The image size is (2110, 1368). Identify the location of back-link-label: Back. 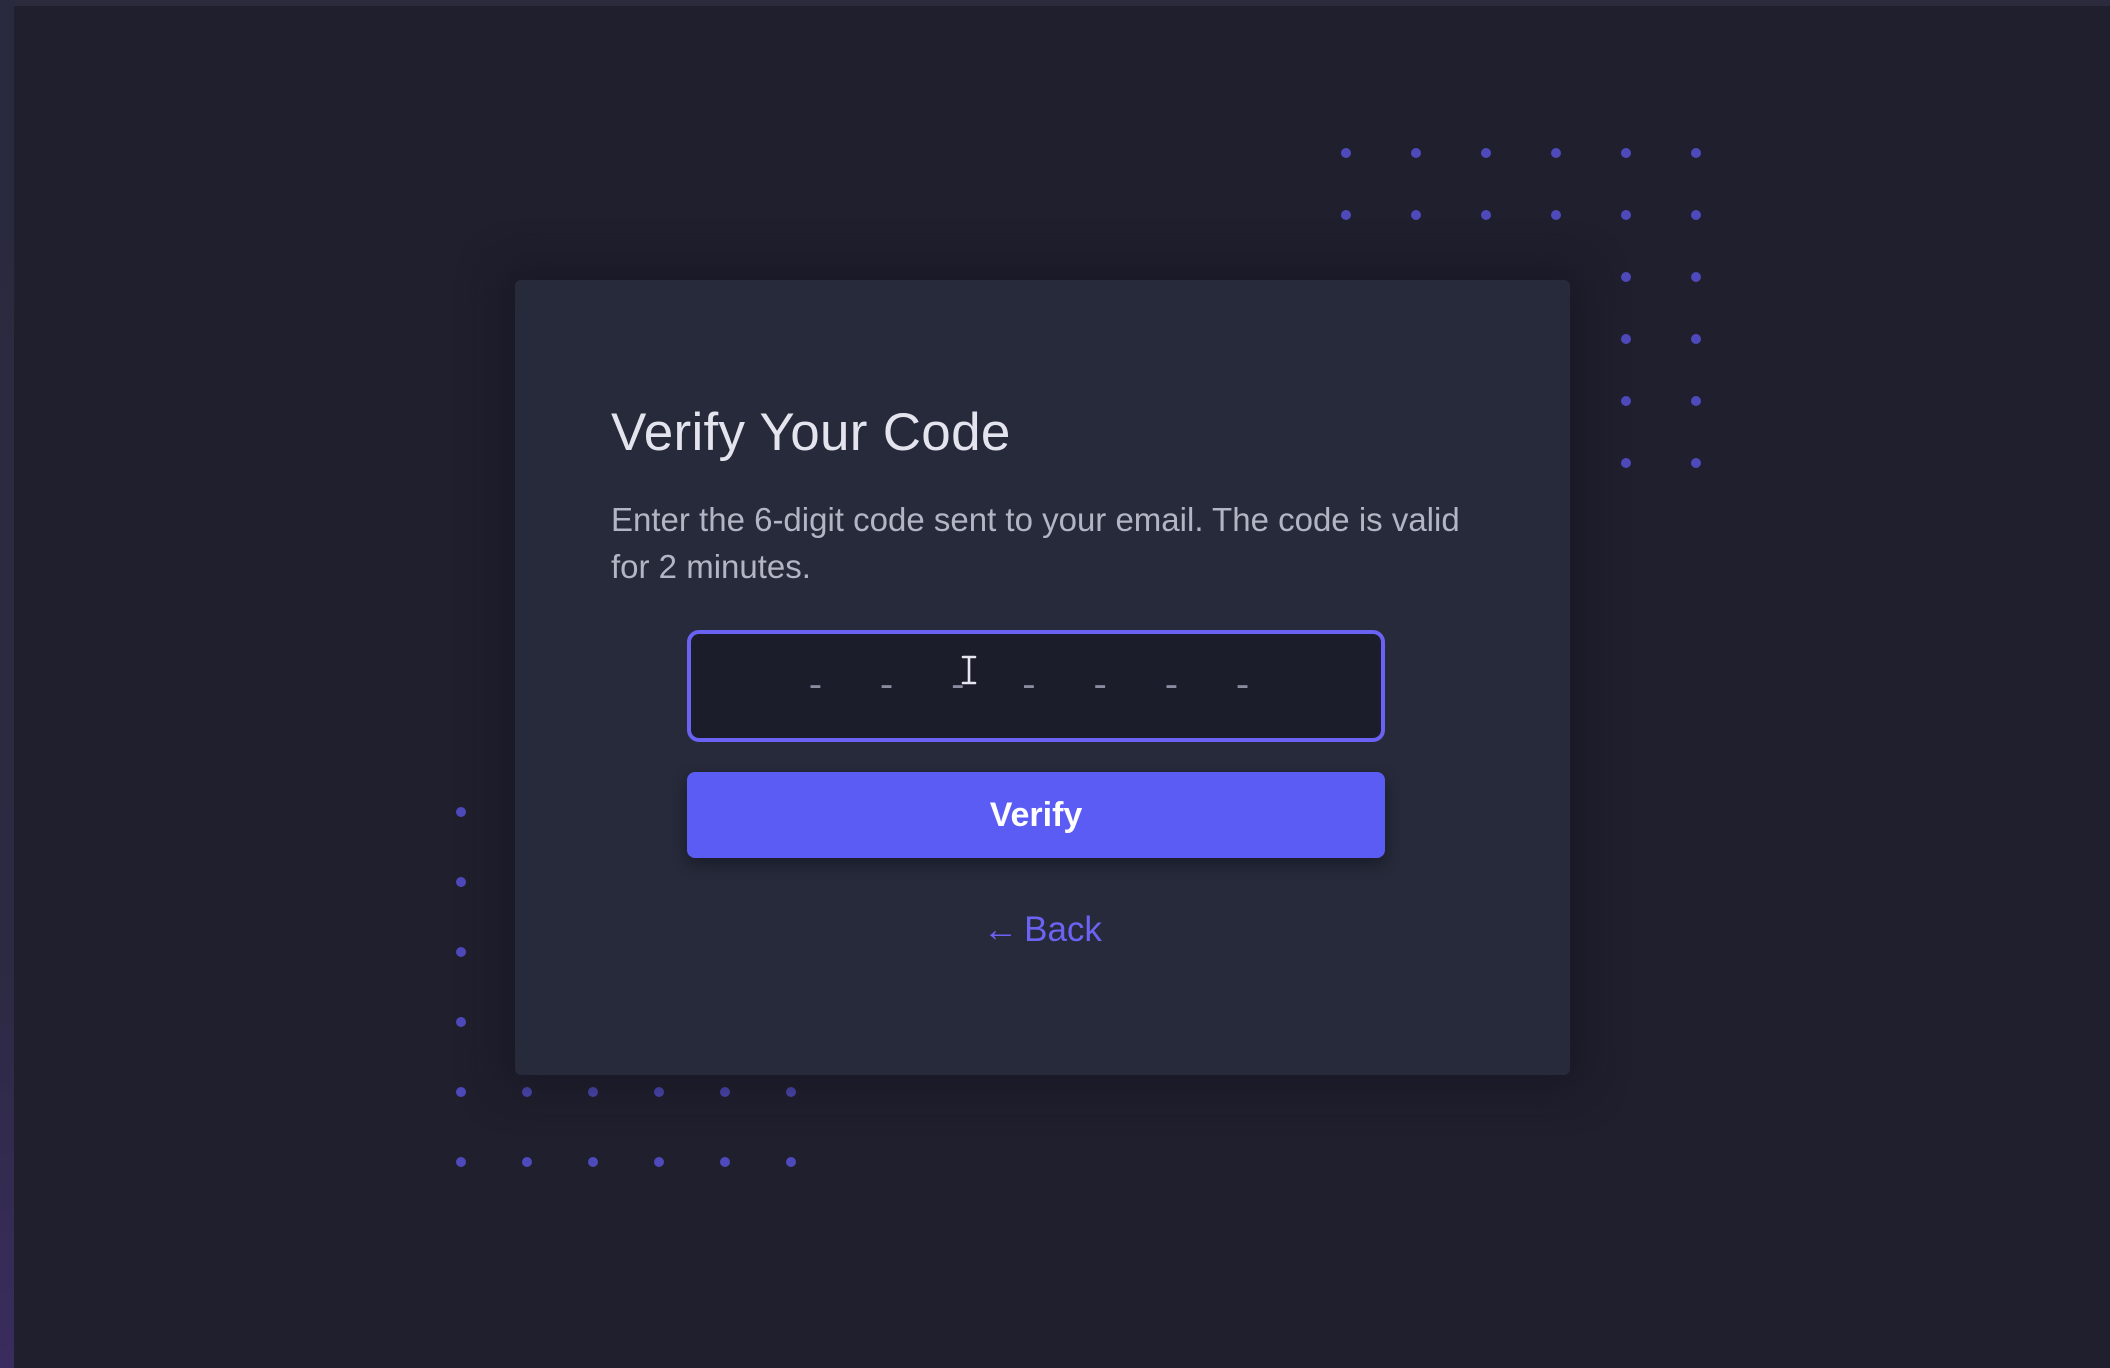
(1063, 929).